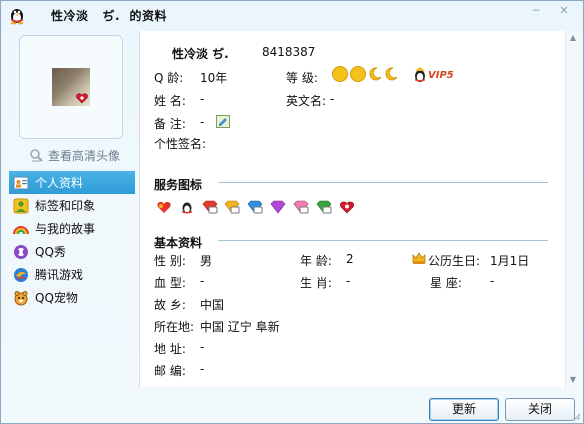 Image resolution: width=584 pixels, height=424 pixels. I want to click on age-value: 2, so click(350, 259).